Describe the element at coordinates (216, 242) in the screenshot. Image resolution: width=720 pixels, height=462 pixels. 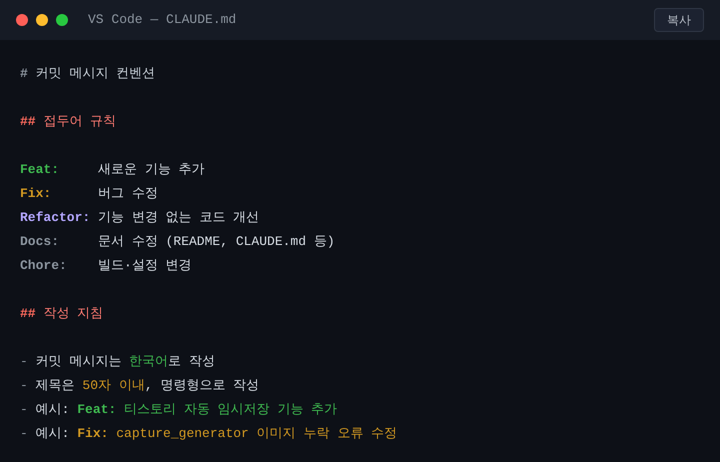
I see `code-text: 문서 수정 (README, CLAUDE.md 등)` at that location.